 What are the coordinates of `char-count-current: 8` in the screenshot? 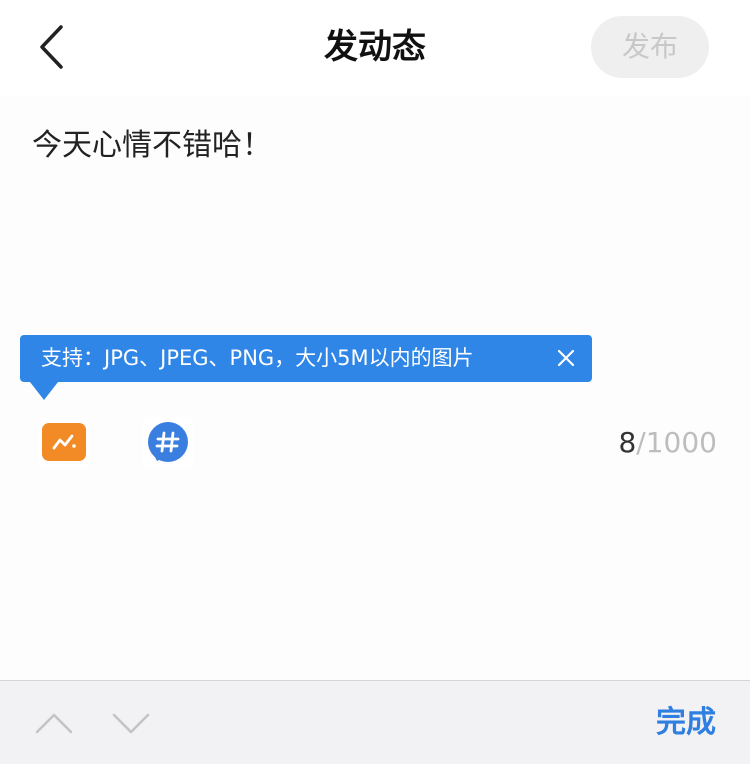 It's located at (627, 442).